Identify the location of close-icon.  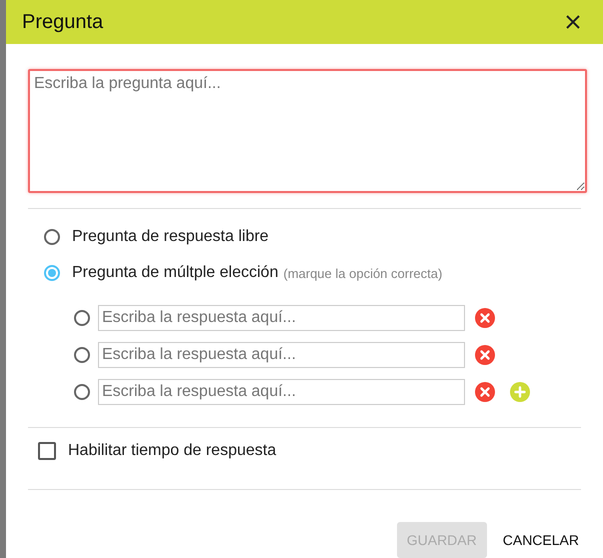
(573, 22).